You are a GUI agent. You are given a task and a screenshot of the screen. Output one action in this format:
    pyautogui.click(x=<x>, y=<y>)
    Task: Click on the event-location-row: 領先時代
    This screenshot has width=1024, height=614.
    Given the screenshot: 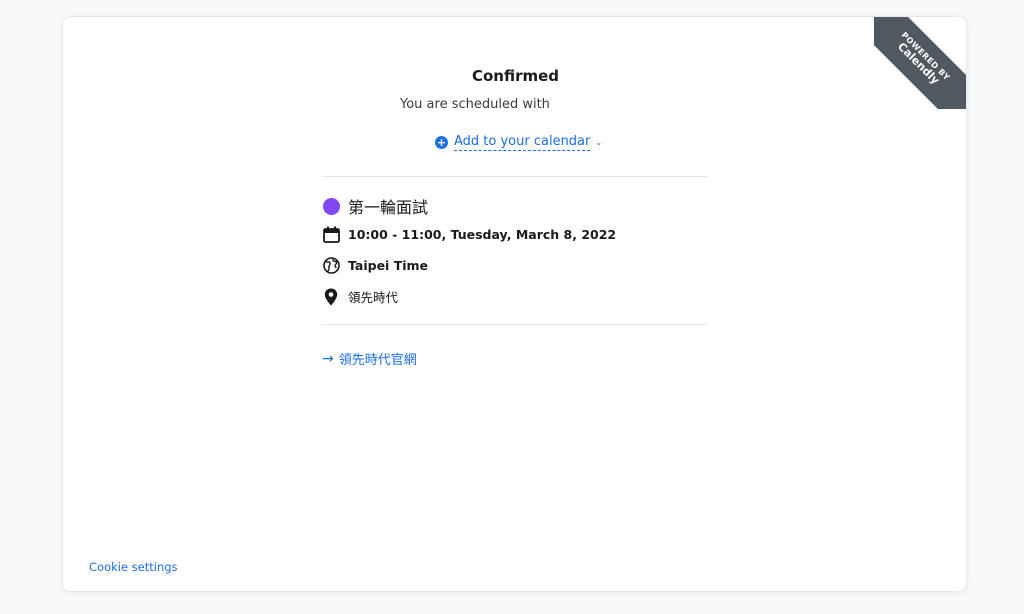 What is the action you would take?
    pyautogui.click(x=360, y=296)
    